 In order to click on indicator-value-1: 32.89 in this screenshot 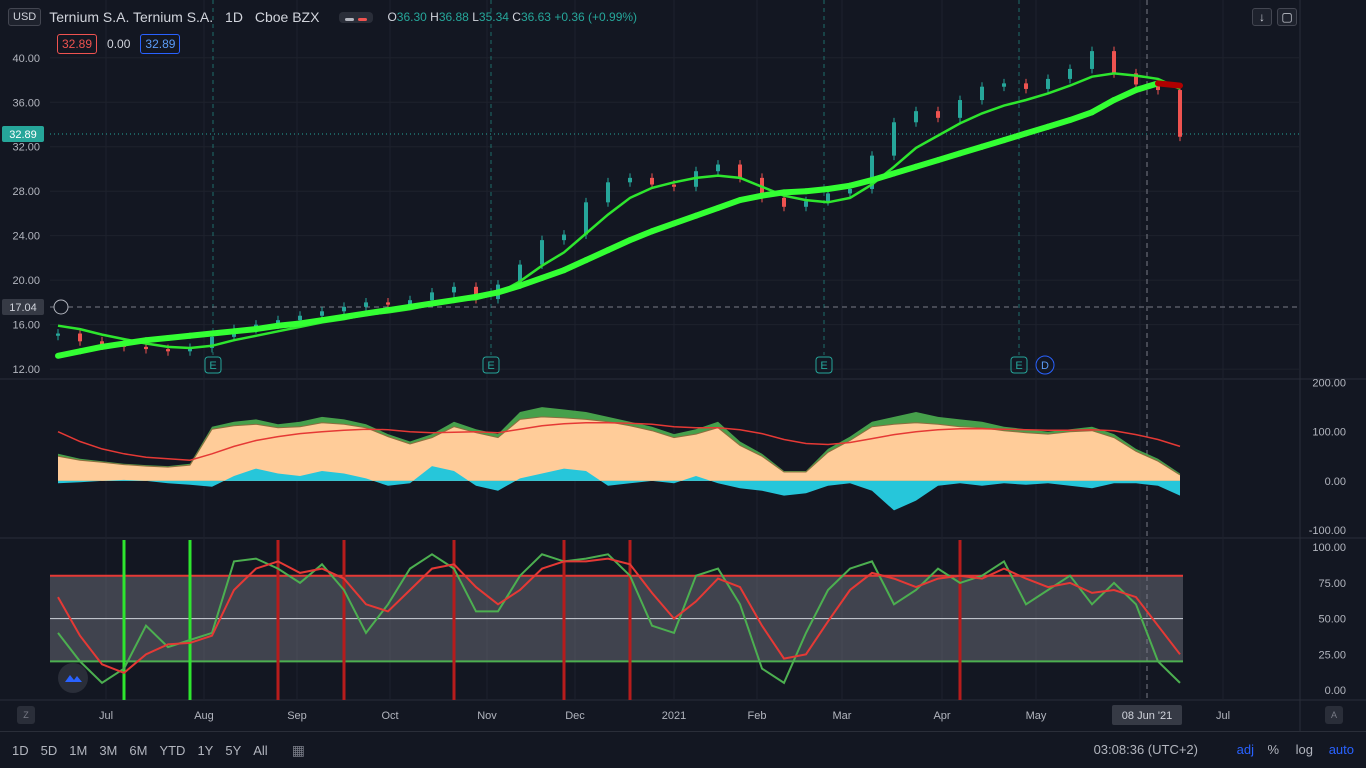, I will do `click(77, 44)`.